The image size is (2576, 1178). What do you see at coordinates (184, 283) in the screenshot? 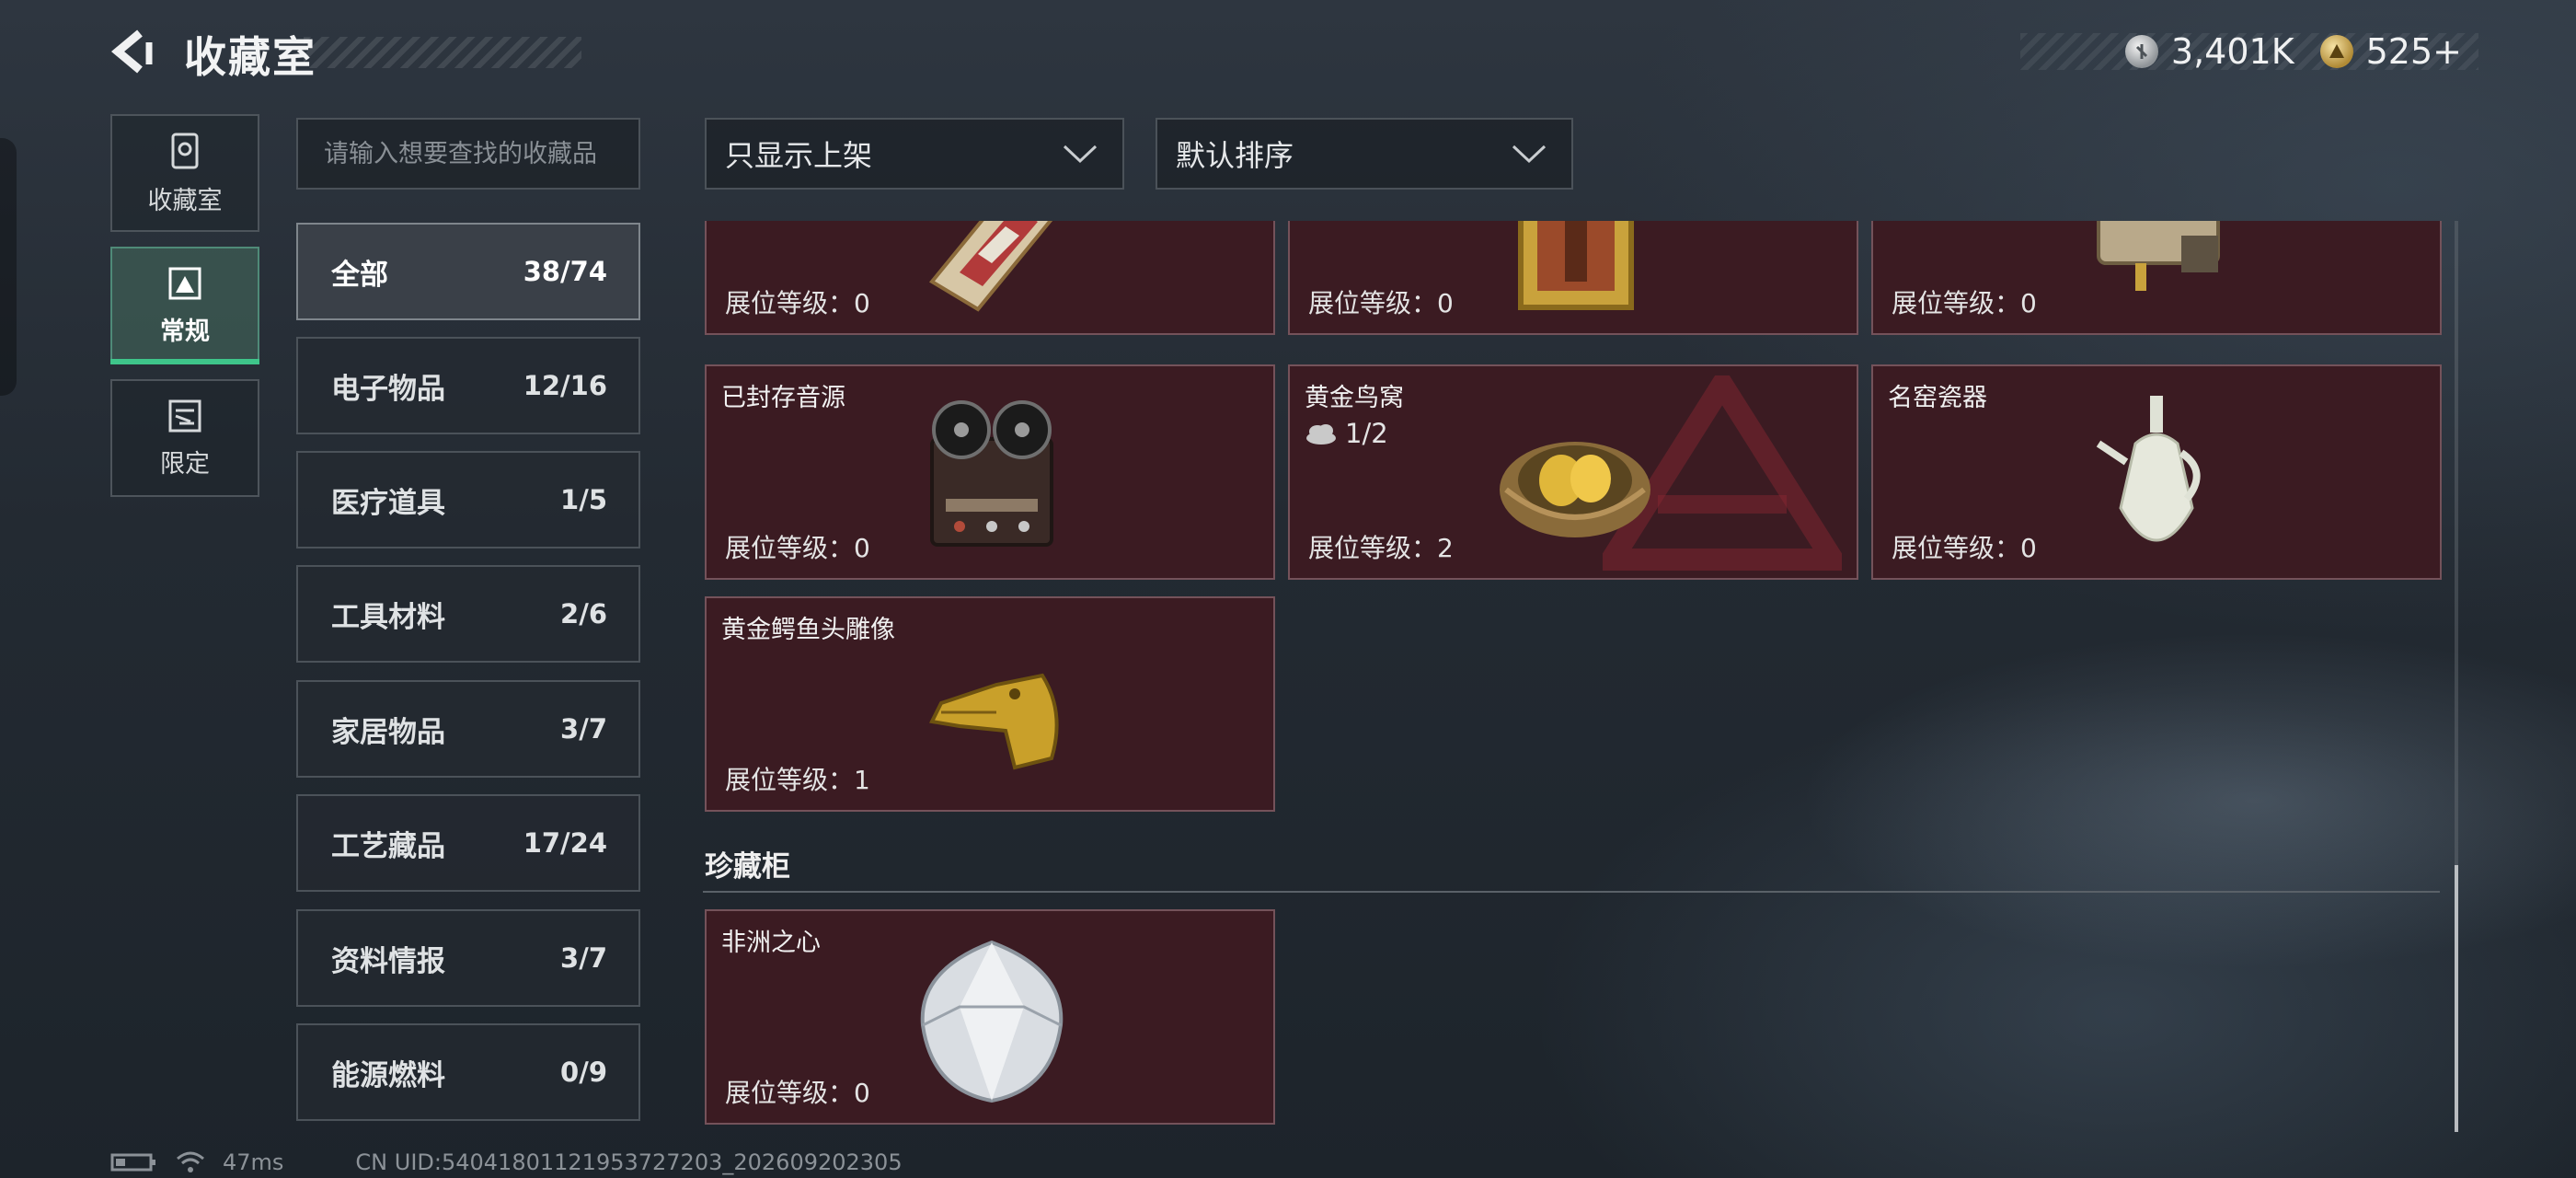
I see `regular-display-icon` at bounding box center [184, 283].